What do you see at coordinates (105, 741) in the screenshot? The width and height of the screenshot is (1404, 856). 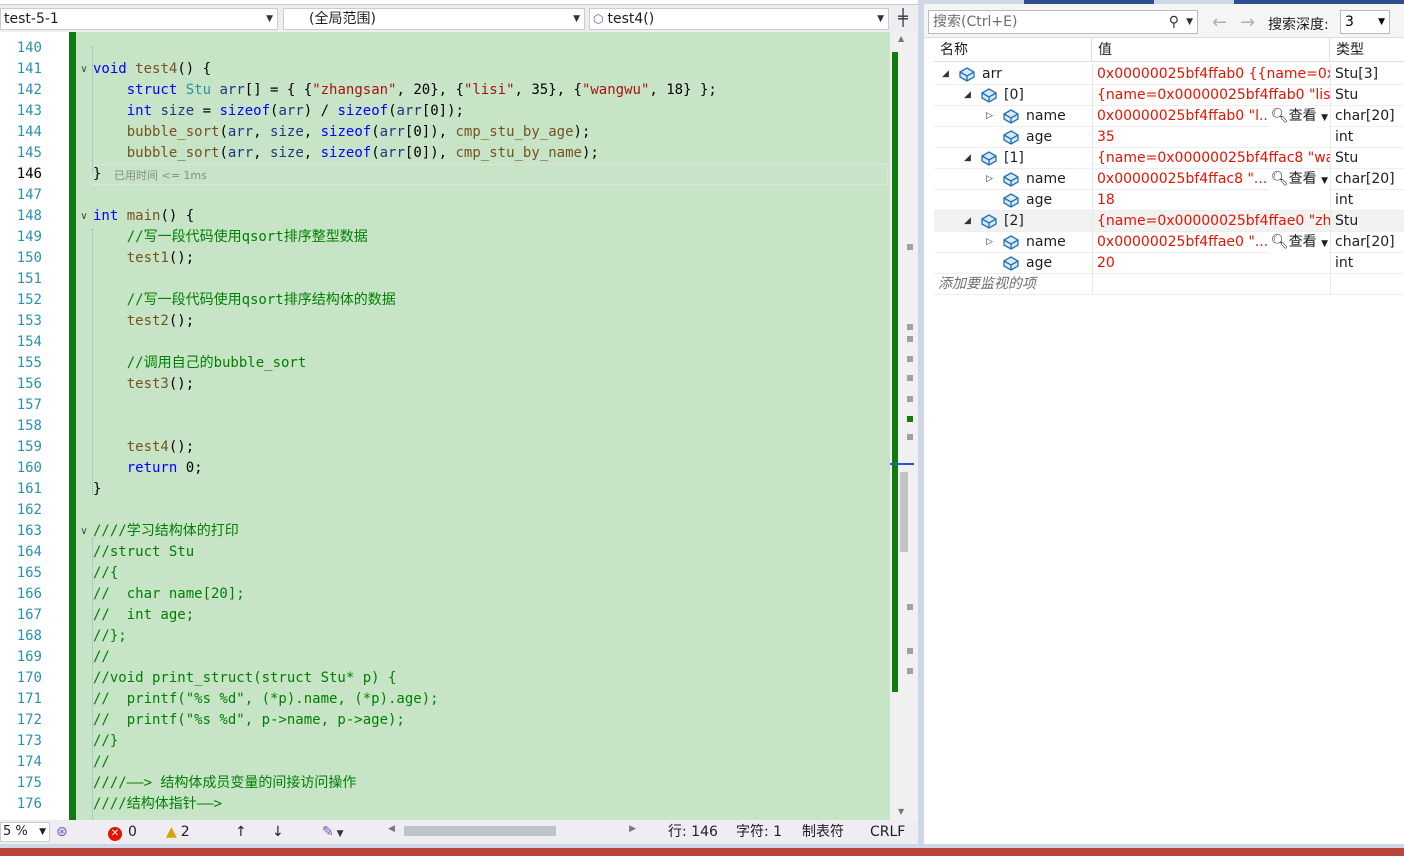 I see `code-line: //}` at bounding box center [105, 741].